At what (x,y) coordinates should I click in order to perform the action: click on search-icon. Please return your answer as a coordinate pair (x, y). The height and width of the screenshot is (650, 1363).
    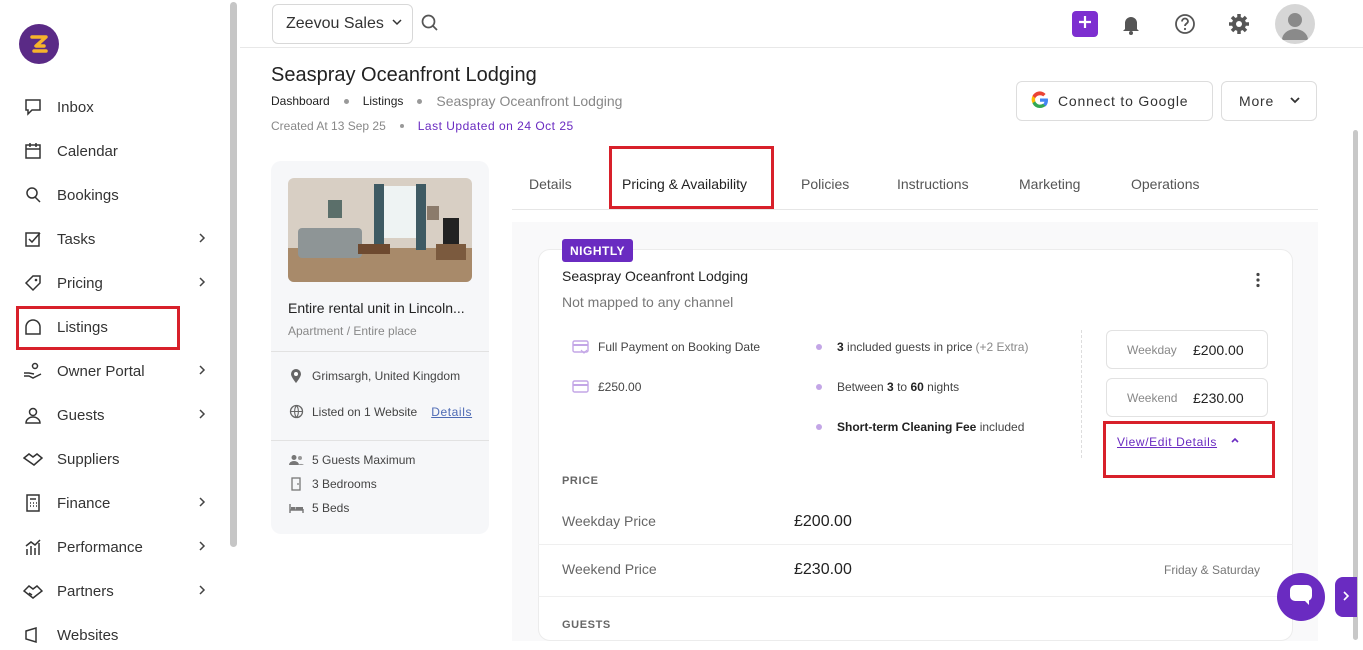
    Looking at the image, I should click on (430, 25).